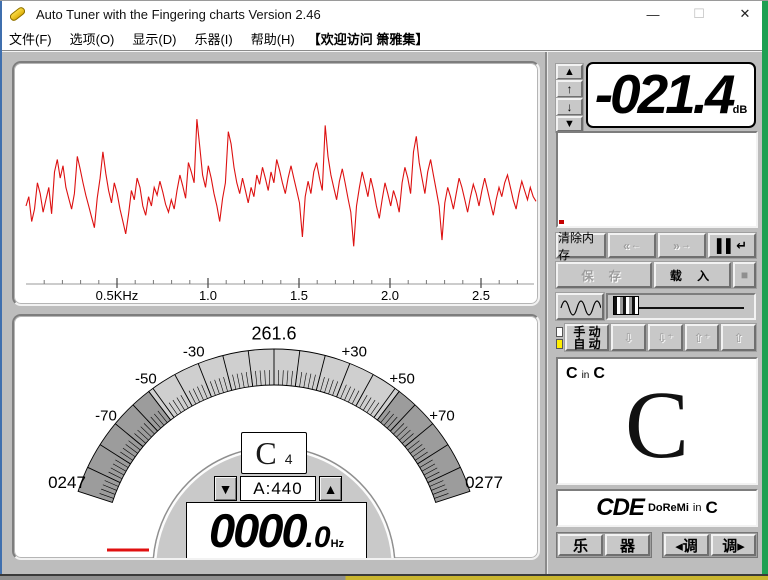 This screenshot has width=768, height=580. Describe the element at coordinates (154, 38) in the screenshot. I see `menu-item: 显示(D)` at that location.